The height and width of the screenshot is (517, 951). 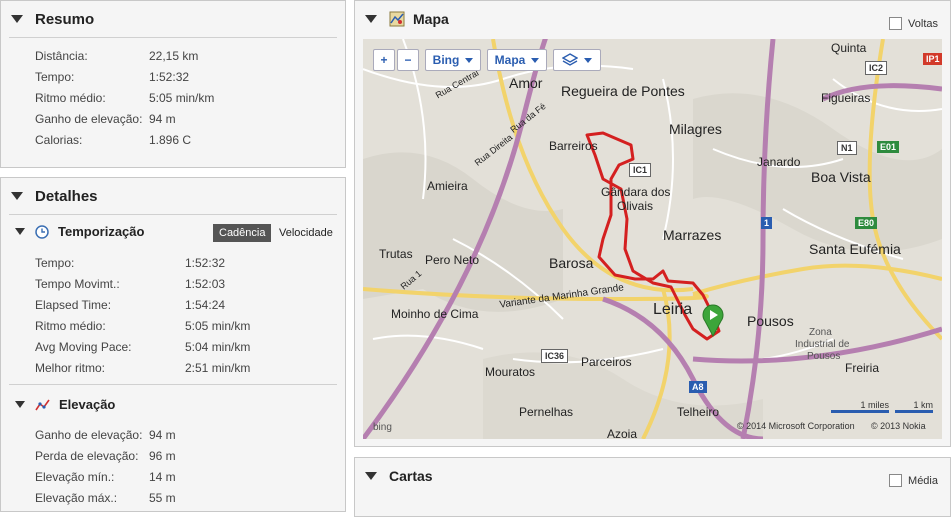 I want to click on voltas-checkbox, so click(x=896, y=23).